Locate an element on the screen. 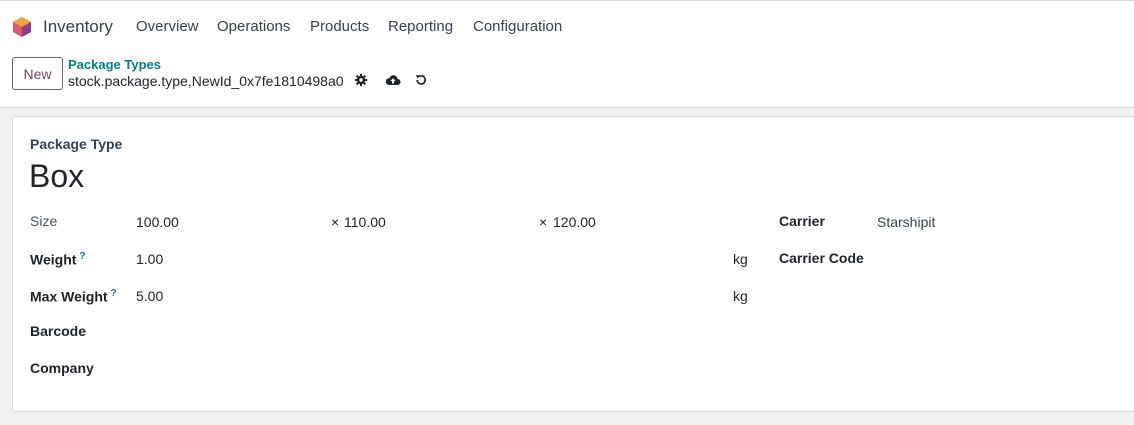 Image resolution: width=1134 pixels, height=425 pixels. menu-reporting: Reporting is located at coordinates (420, 27).